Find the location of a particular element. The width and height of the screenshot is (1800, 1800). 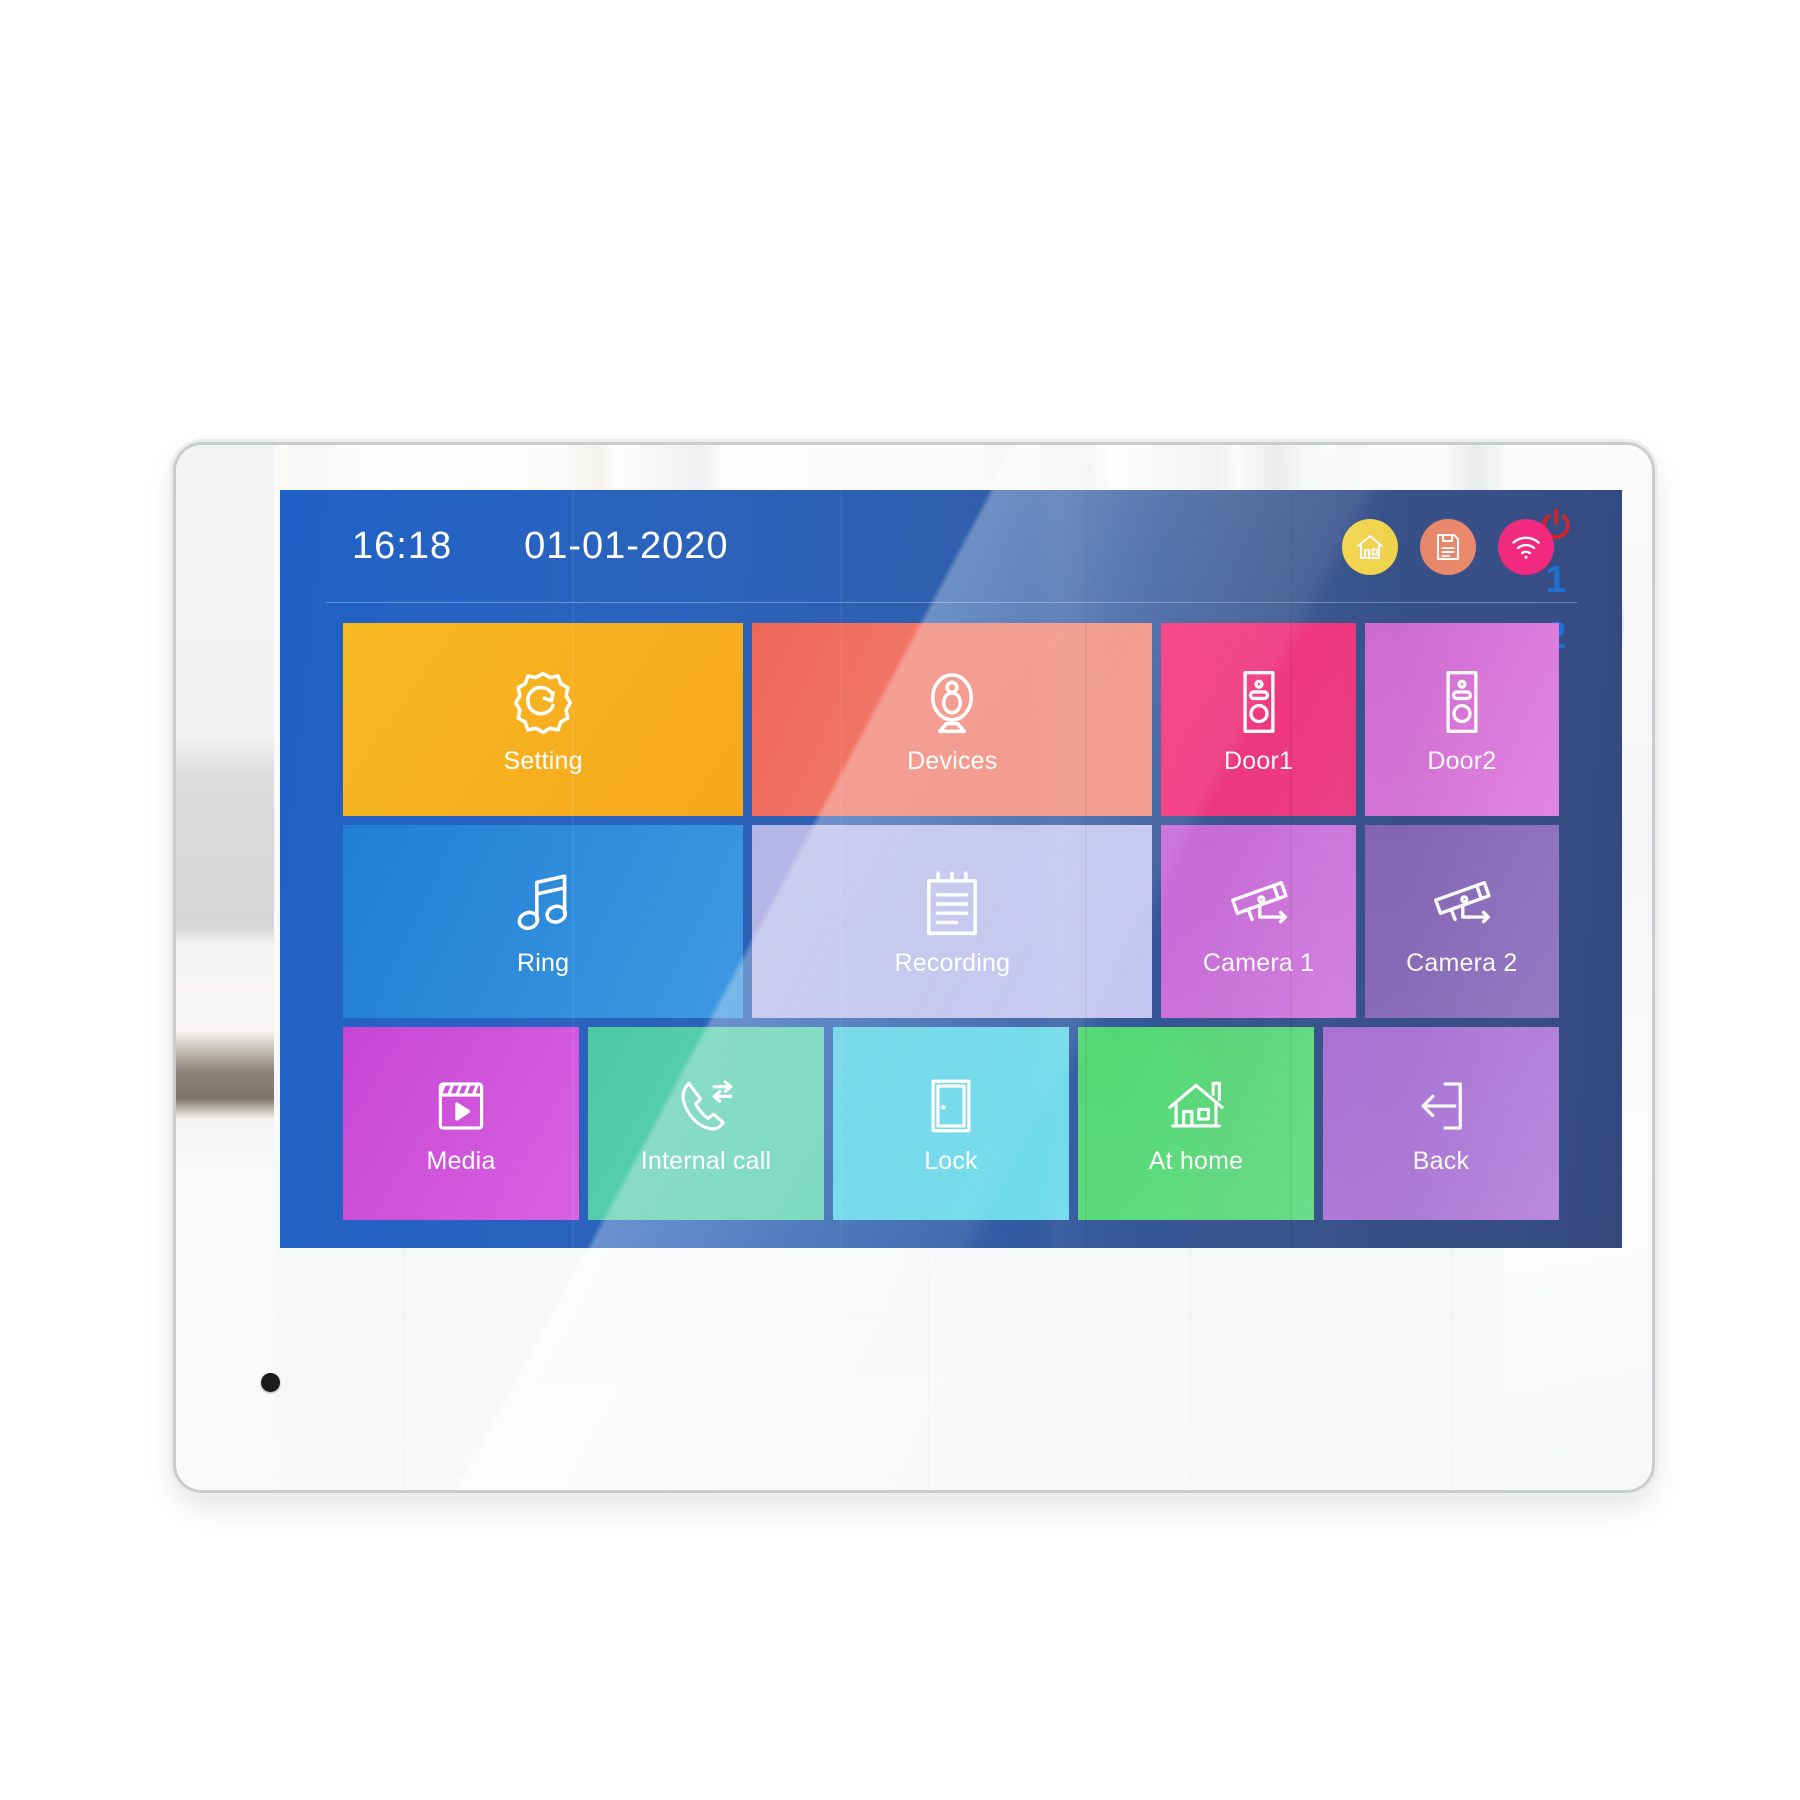

gear-icon is located at coordinates (543, 703).